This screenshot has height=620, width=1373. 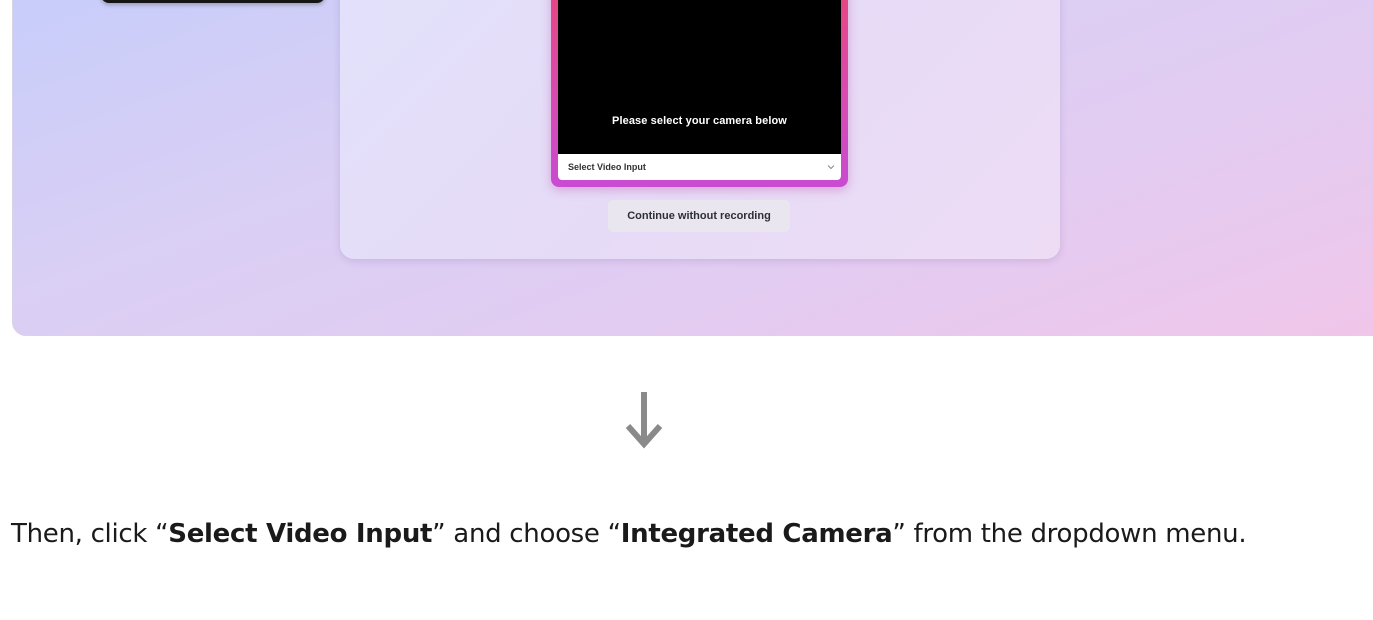 I want to click on camera-message: Please select your camera below, so click(x=699, y=121).